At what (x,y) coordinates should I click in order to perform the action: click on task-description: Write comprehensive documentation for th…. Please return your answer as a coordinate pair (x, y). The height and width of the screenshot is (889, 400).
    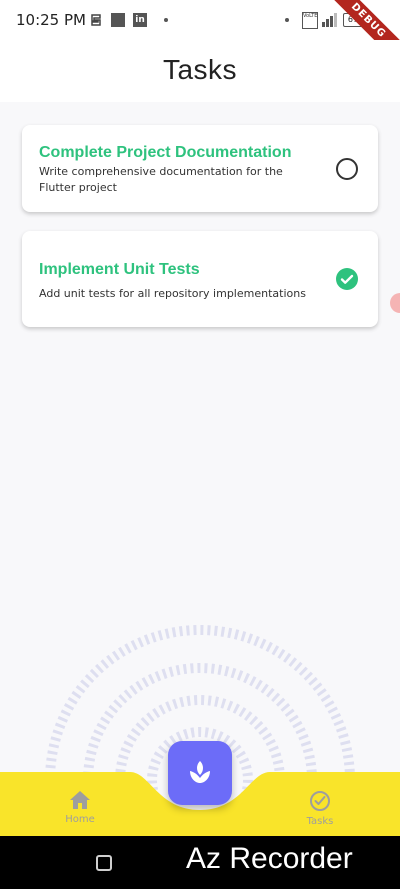
    Looking at the image, I should click on (161, 179).